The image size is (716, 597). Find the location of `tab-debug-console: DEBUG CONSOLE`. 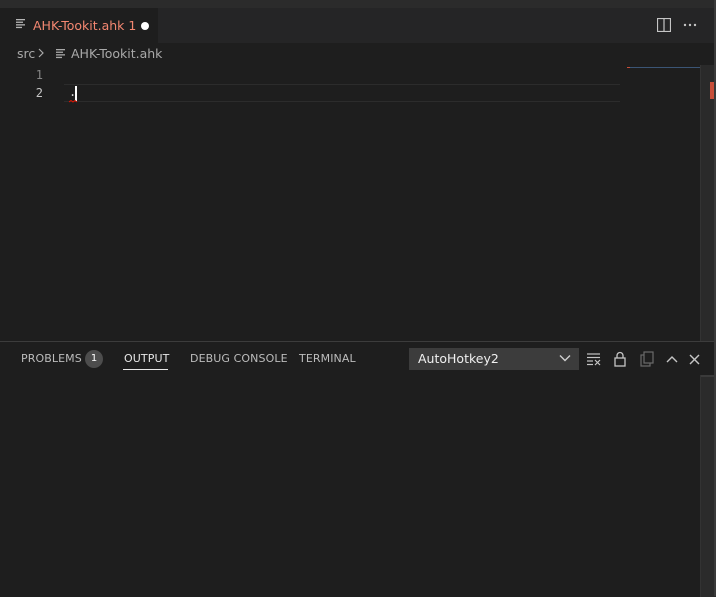

tab-debug-console: DEBUG CONSOLE is located at coordinates (239, 358).